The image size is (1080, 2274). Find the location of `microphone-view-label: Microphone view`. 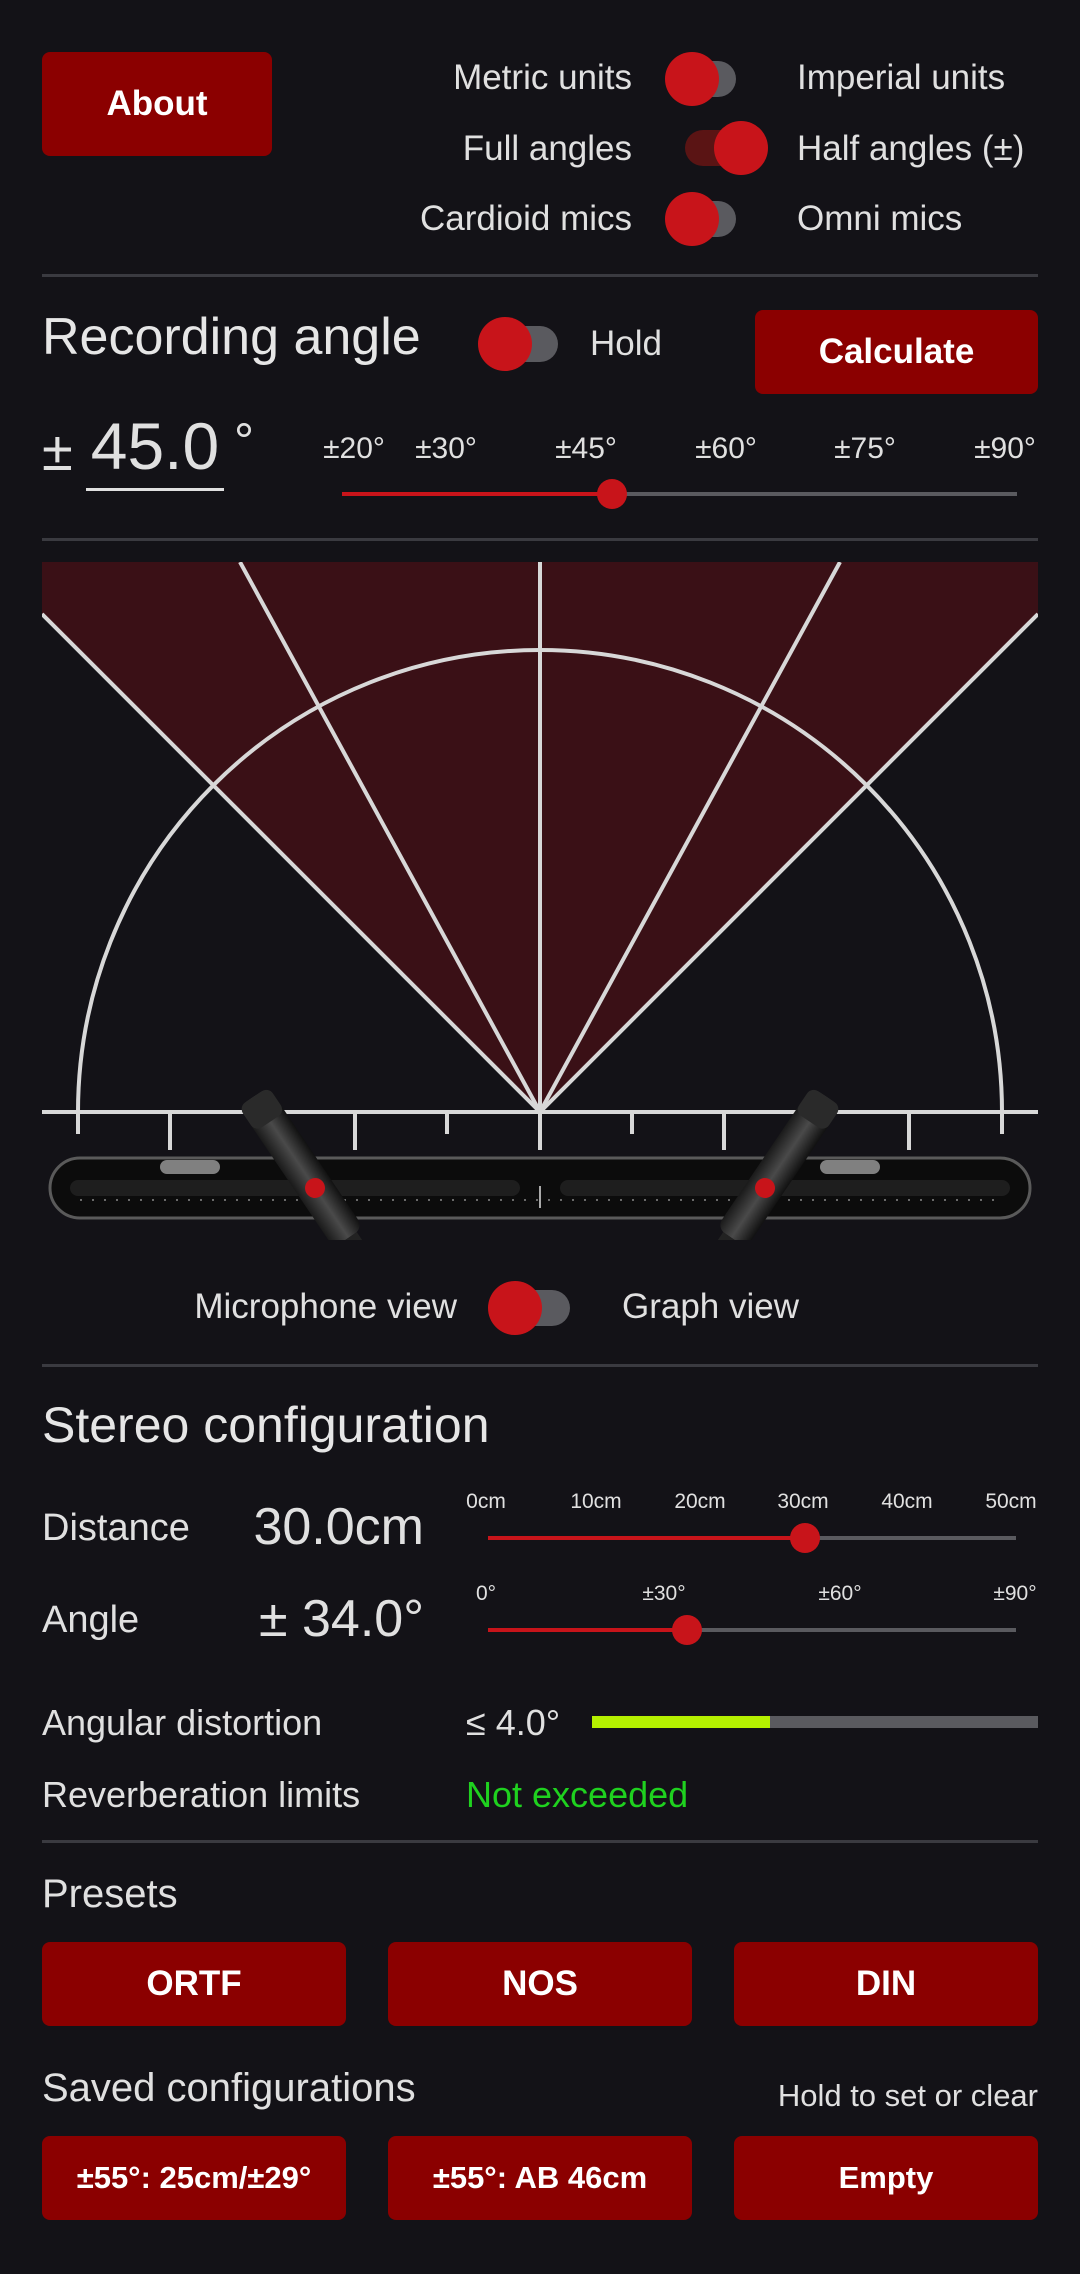

microphone-view-label: Microphone view is located at coordinates (325, 1306).